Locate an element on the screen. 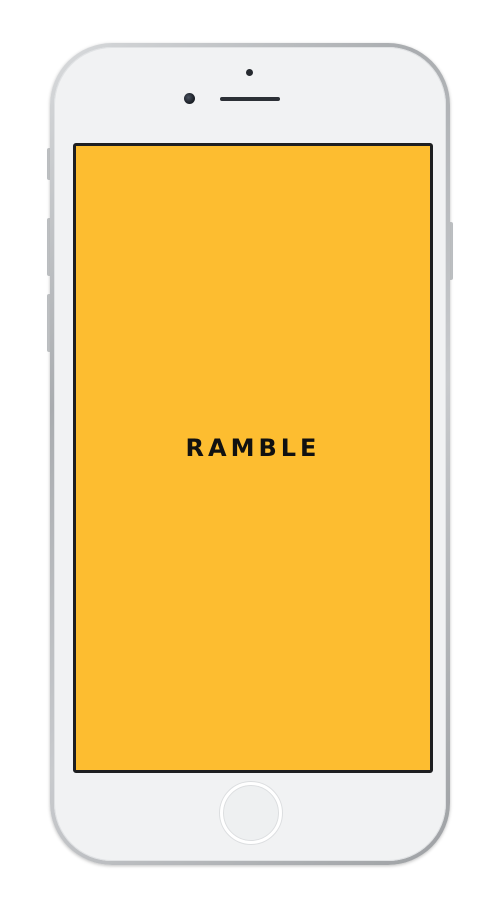  app-title: RAMBLE is located at coordinates (253, 448).